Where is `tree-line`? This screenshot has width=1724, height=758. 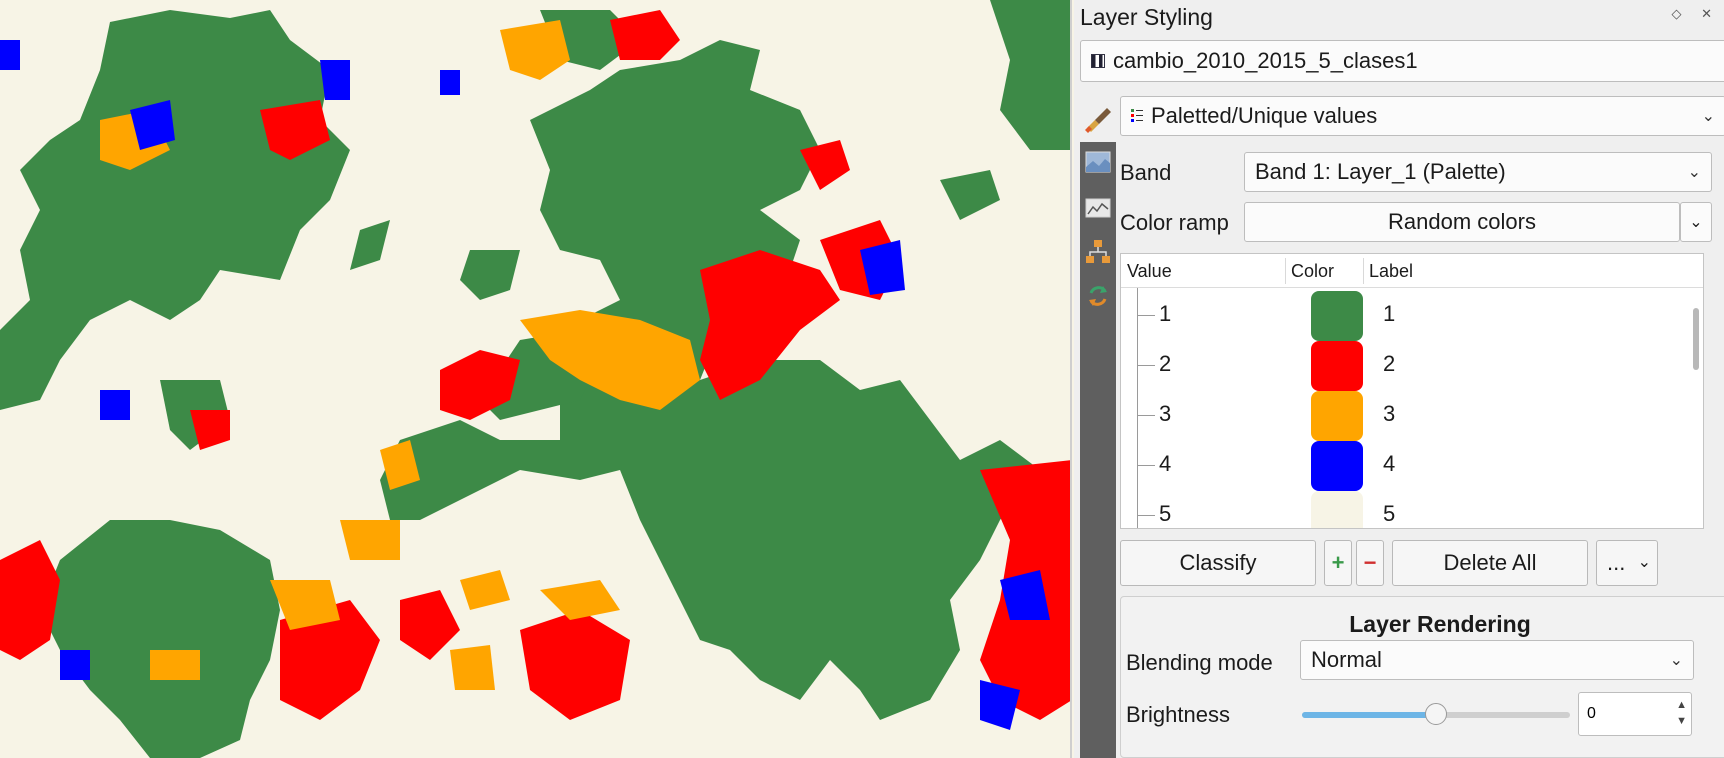
tree-line is located at coordinates (1137, 508).